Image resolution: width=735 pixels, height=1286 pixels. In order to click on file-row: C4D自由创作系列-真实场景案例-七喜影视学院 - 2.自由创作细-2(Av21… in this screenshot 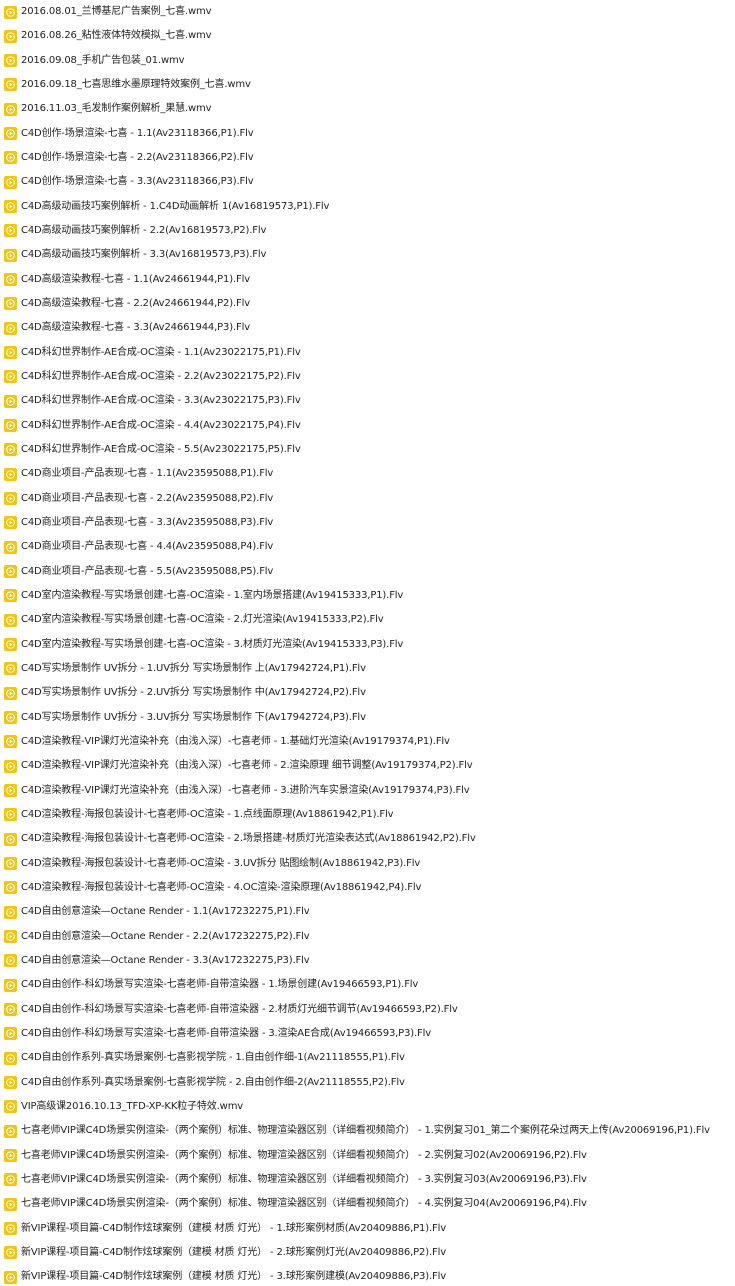, I will do `click(369, 1083)`.